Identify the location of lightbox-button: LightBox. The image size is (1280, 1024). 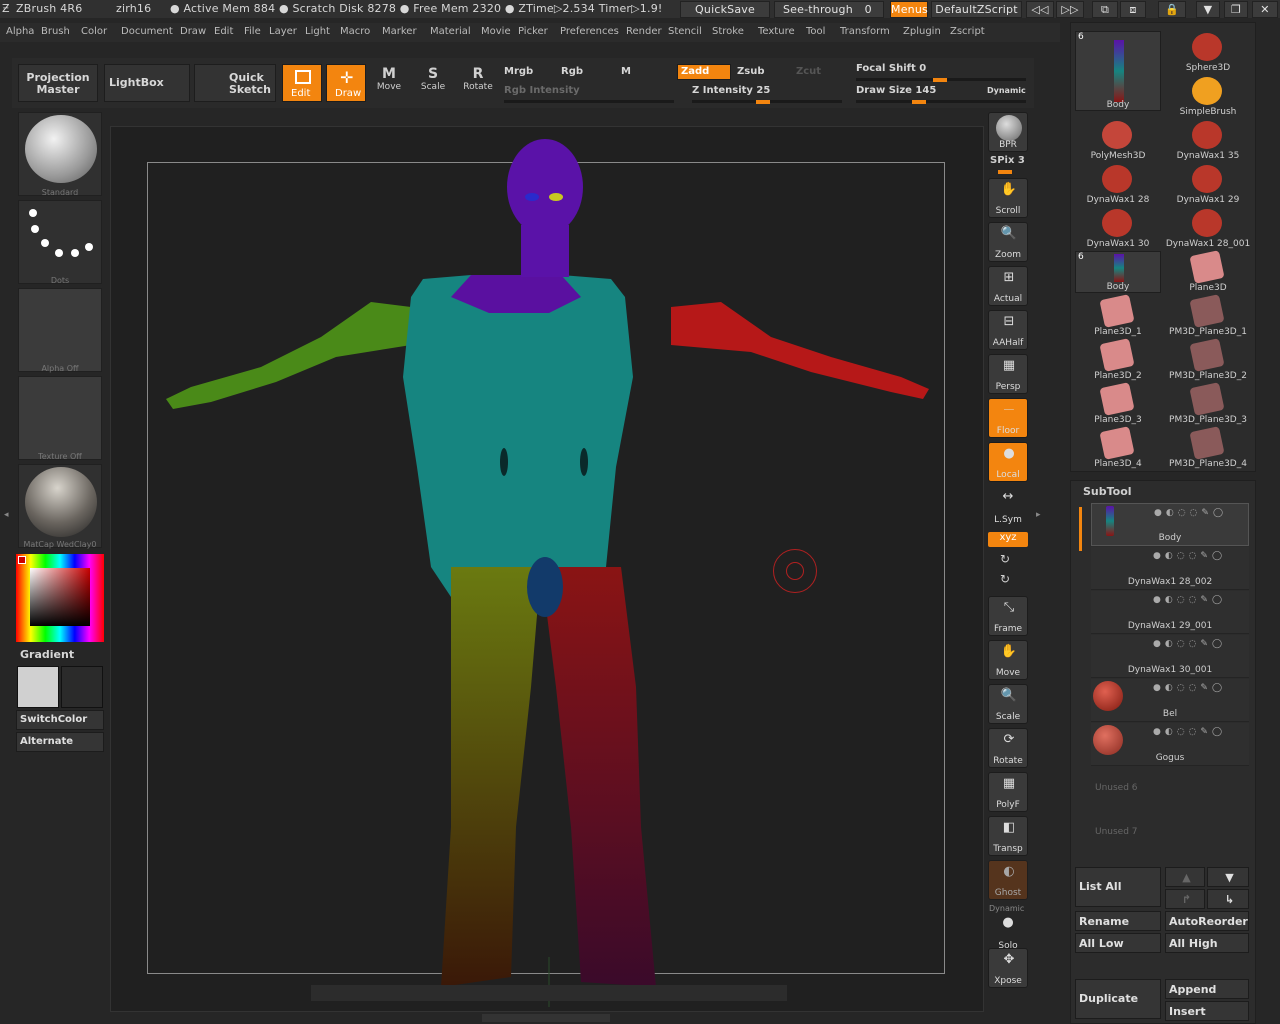
(147, 83).